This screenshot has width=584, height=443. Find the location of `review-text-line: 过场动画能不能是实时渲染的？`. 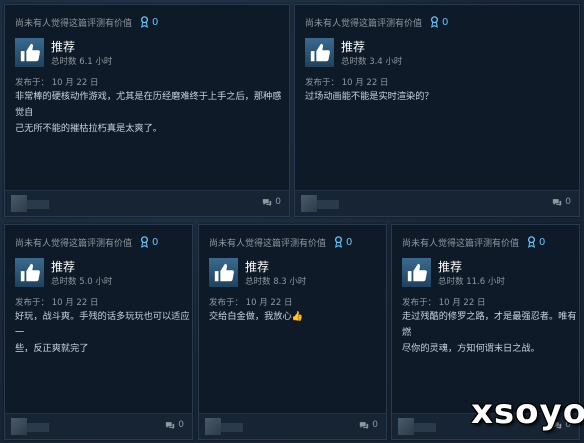

review-text-line: 过场动画能不能是实时渲染的？ is located at coordinates (369, 96).